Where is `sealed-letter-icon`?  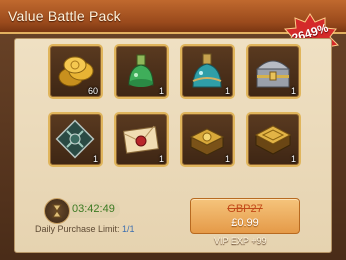 sealed-letter-icon is located at coordinates (141, 139).